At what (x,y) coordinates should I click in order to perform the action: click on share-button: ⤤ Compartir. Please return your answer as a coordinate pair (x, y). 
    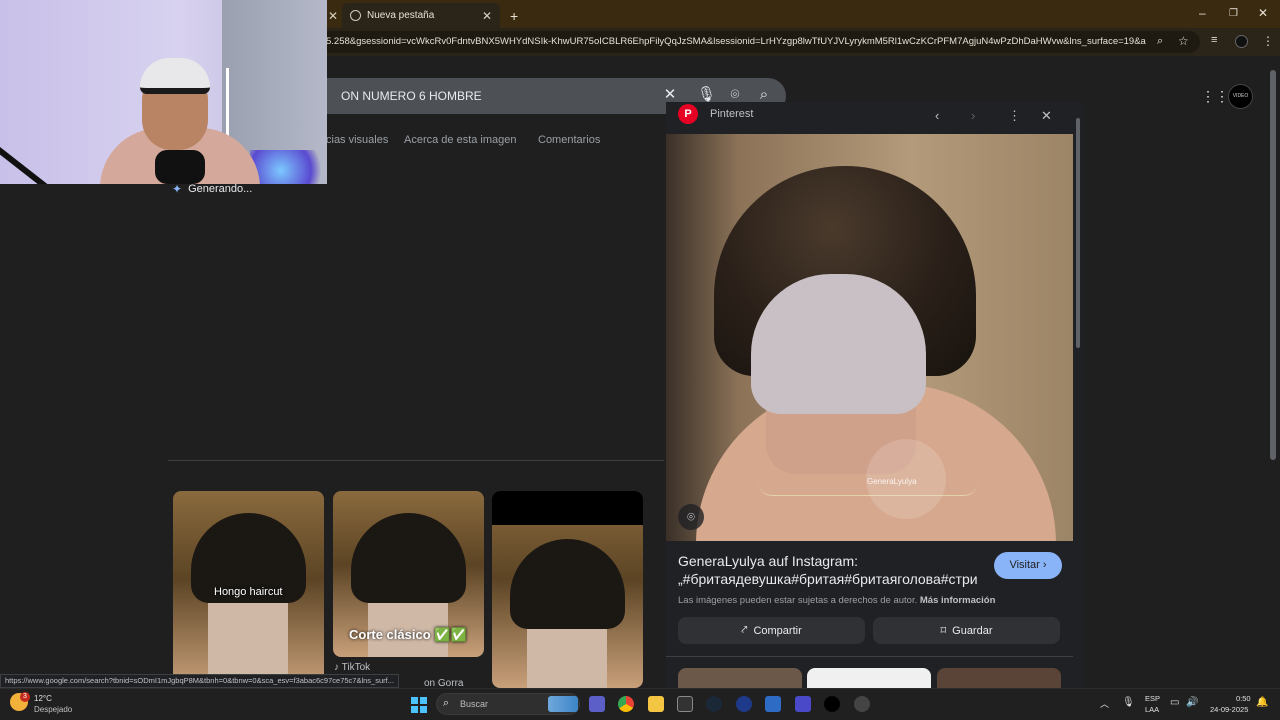
    Looking at the image, I should click on (771, 630).